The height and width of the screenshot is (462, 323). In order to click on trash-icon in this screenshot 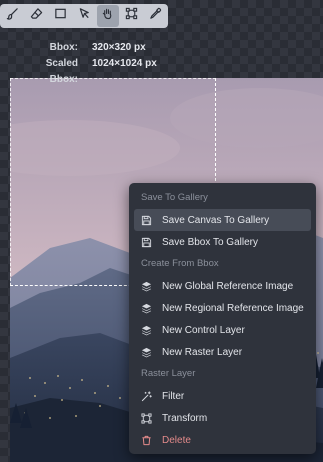, I will do `click(146, 440)`.